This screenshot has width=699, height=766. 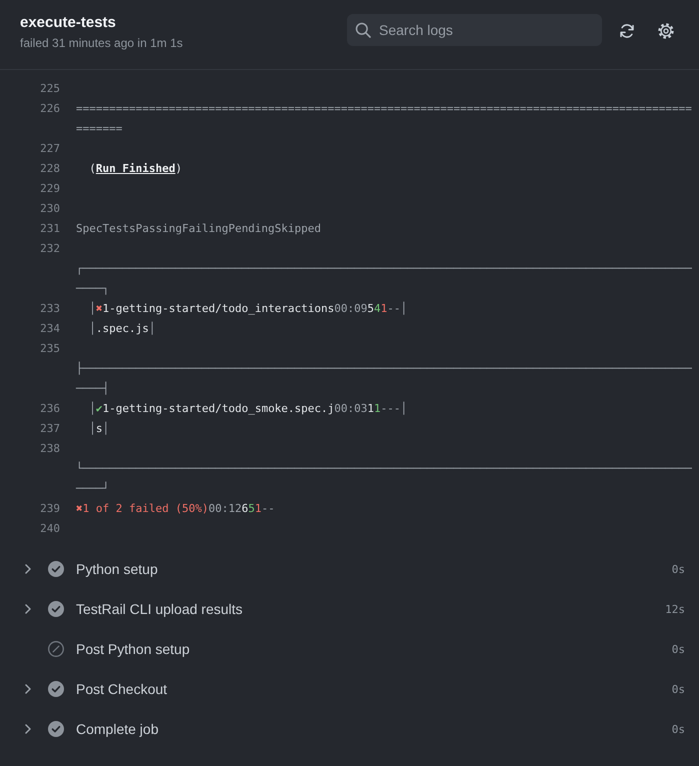 What do you see at coordinates (122, 689) in the screenshot?
I see `step-name: Post Checkout` at bounding box center [122, 689].